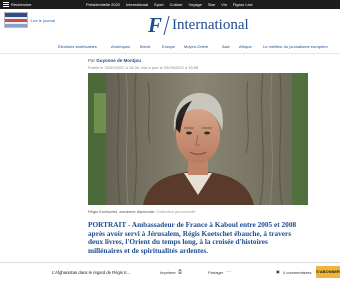 This screenshot has width=340, height=281. Describe the element at coordinates (122, 211) in the screenshot. I see `caption-text: Régis Koetschet, ancienne diplomate.` at that location.